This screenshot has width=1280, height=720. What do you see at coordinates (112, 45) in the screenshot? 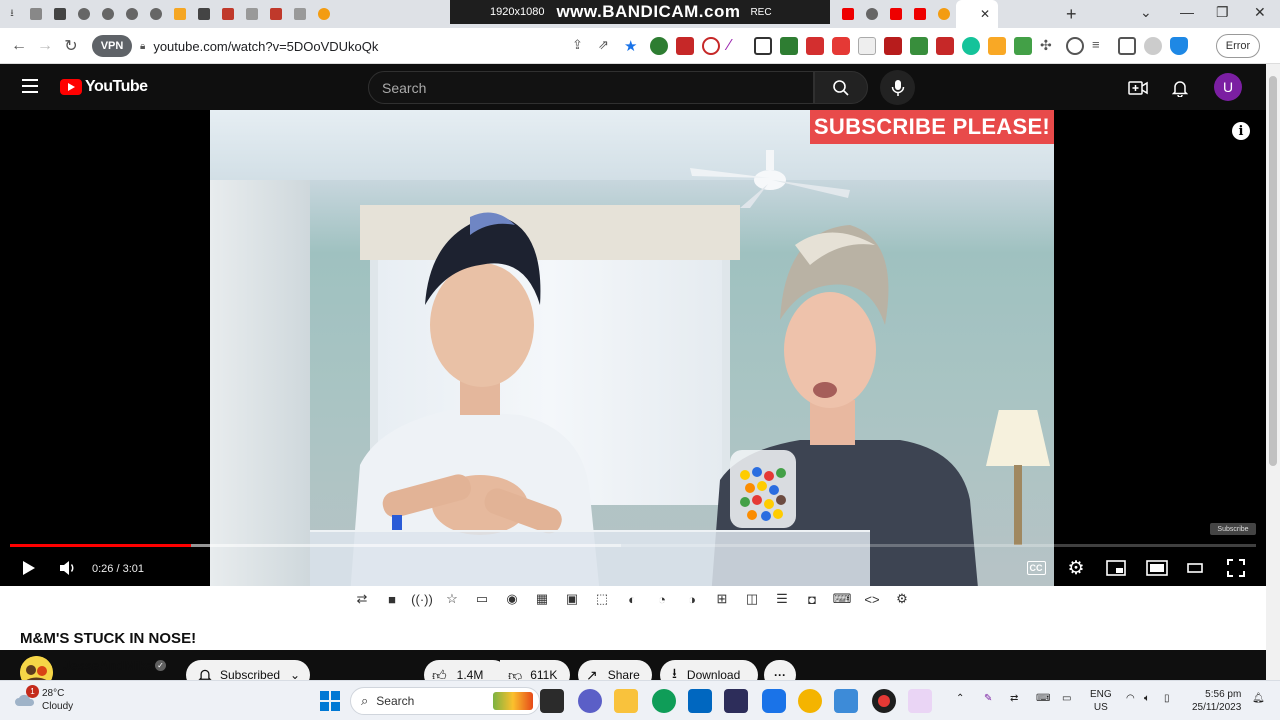
I see `vpn-badge: VPN` at bounding box center [112, 45].